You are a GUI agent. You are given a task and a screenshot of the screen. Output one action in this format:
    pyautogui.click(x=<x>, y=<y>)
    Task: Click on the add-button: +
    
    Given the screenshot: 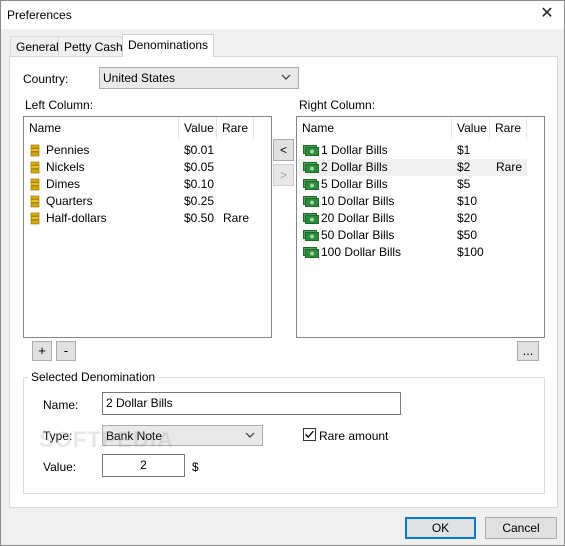 What is the action you would take?
    pyautogui.click(x=42, y=351)
    